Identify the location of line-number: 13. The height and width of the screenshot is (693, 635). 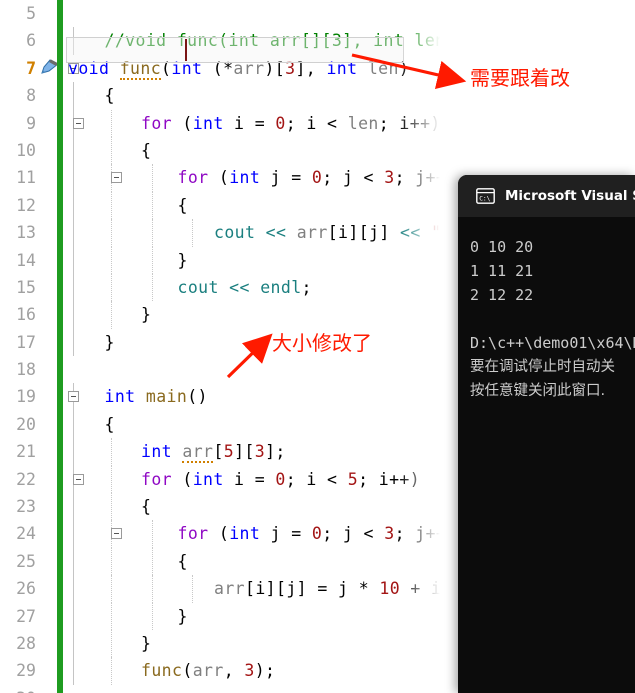
(26, 233).